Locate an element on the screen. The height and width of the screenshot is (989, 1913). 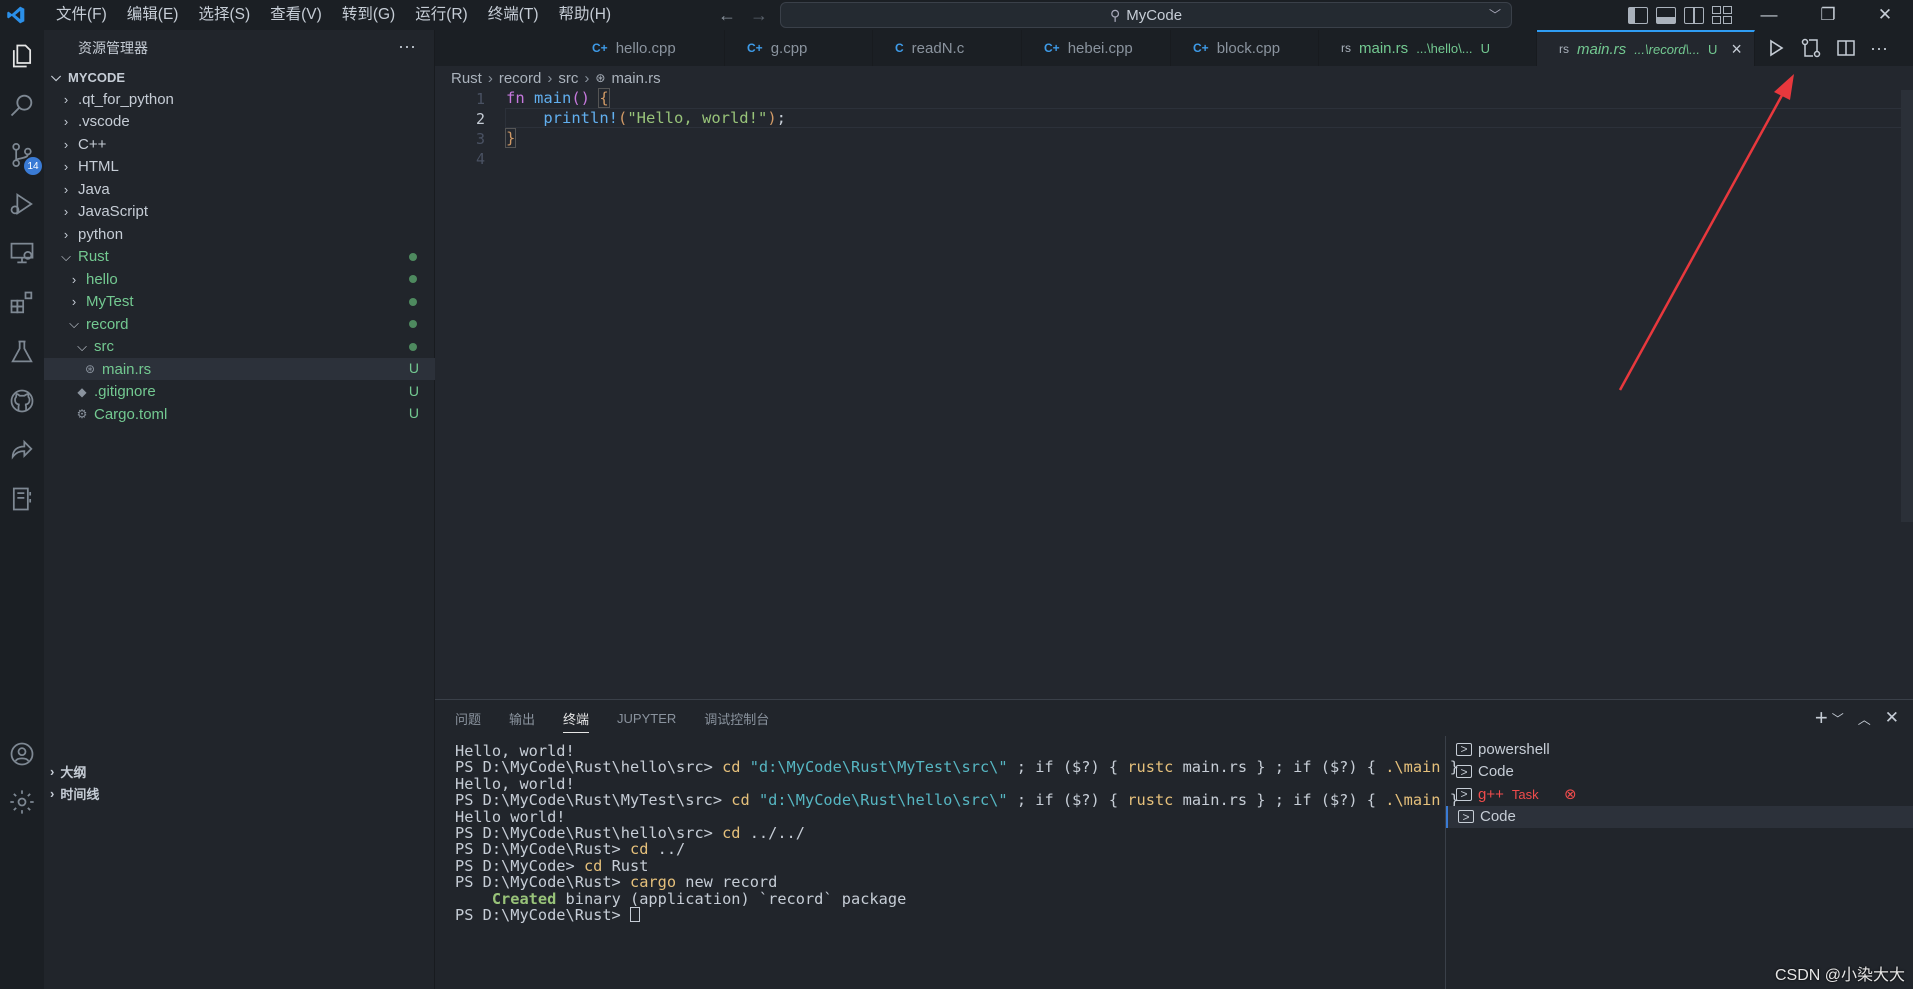
panel-tab-jupyter: JUPYTER is located at coordinates (646, 718).